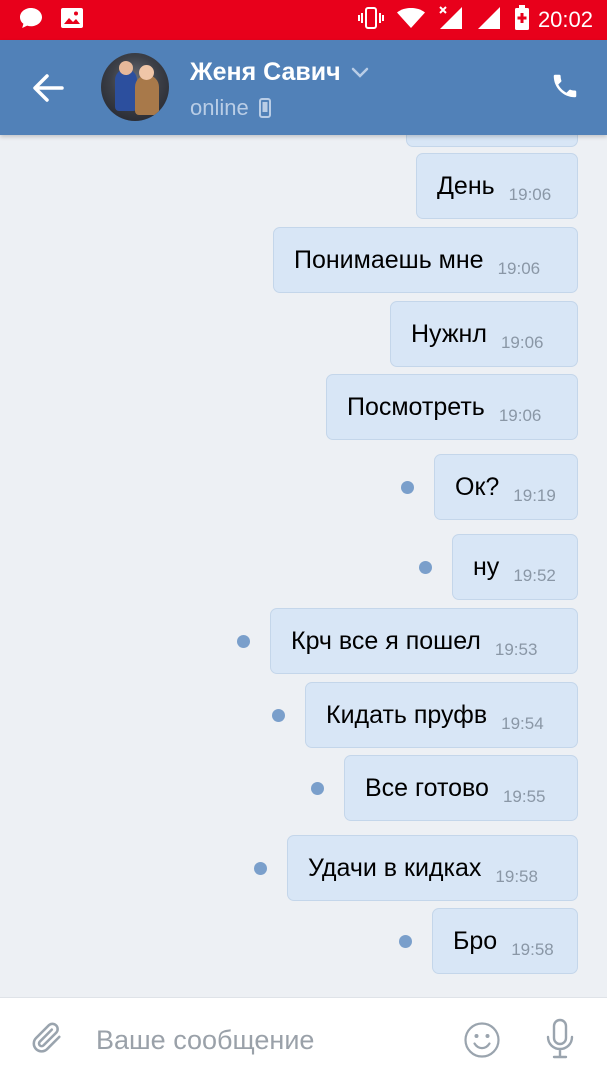 This screenshot has width=607, height=1080. I want to click on message-notification-icon, so click(31, 20).